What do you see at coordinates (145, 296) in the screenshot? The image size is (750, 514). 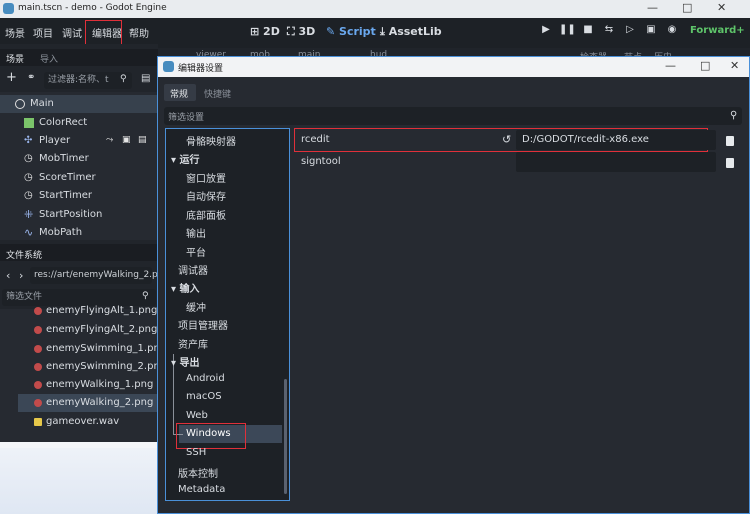 I see `search-icon: ⚲` at bounding box center [145, 296].